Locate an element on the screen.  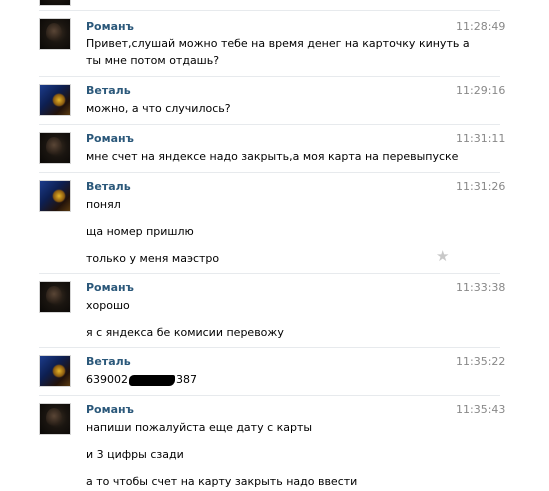
card-number-suffix: 387 is located at coordinates (186, 379).